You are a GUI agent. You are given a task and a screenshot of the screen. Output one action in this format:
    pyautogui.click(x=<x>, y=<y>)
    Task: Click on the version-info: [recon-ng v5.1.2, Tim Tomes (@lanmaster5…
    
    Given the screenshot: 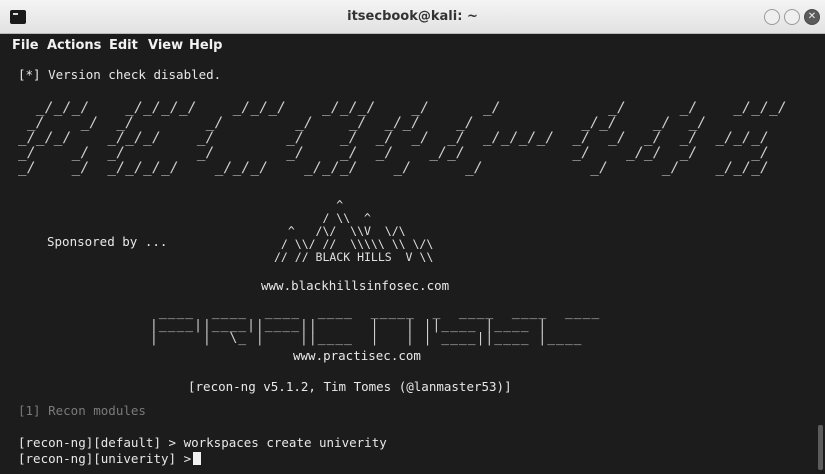 What is the action you would take?
    pyautogui.click(x=350, y=386)
    